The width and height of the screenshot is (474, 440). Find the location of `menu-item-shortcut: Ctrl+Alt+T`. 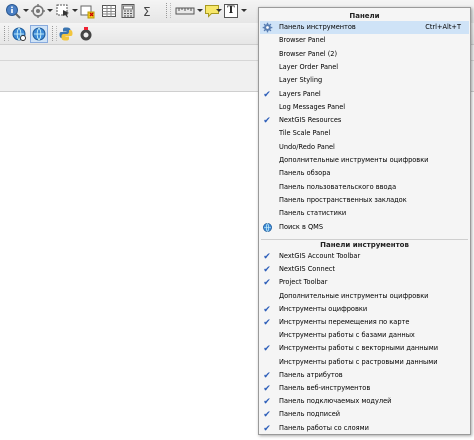

menu-item-shortcut: Ctrl+Alt+T is located at coordinates (443, 27).